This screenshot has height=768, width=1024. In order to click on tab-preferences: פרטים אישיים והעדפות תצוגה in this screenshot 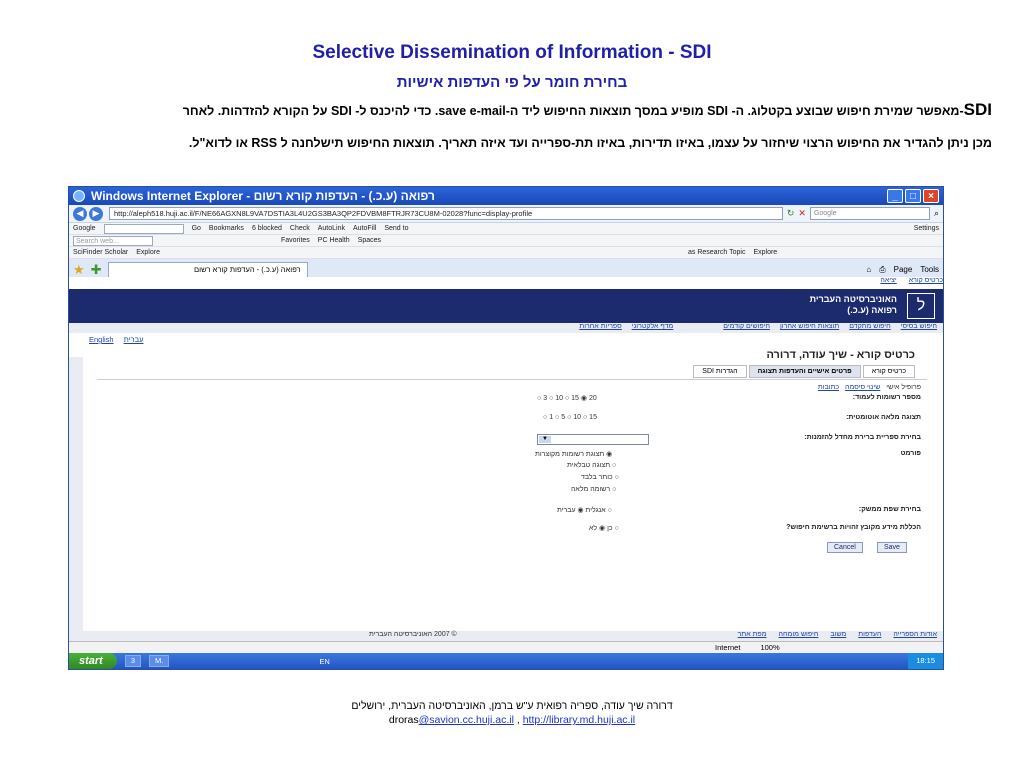, I will do `click(804, 371)`.